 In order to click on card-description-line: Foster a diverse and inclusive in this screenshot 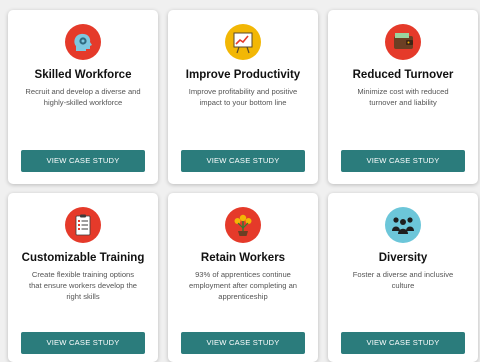, I will do `click(403, 274)`.